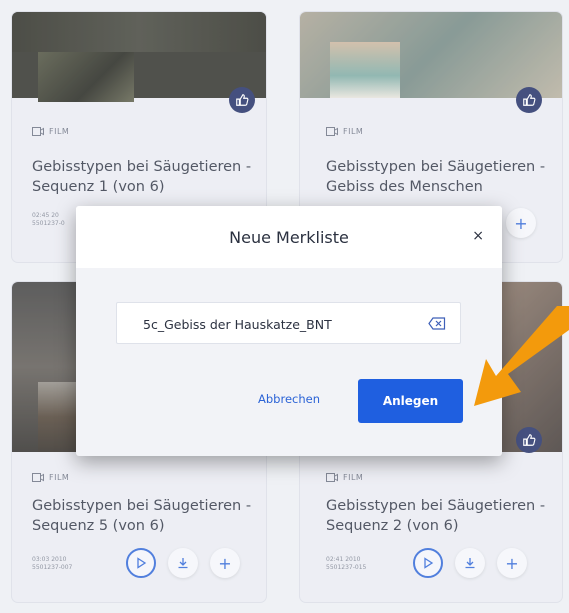 The height and width of the screenshot is (613, 569). I want to click on arrow-annotation, so click(521, 356).